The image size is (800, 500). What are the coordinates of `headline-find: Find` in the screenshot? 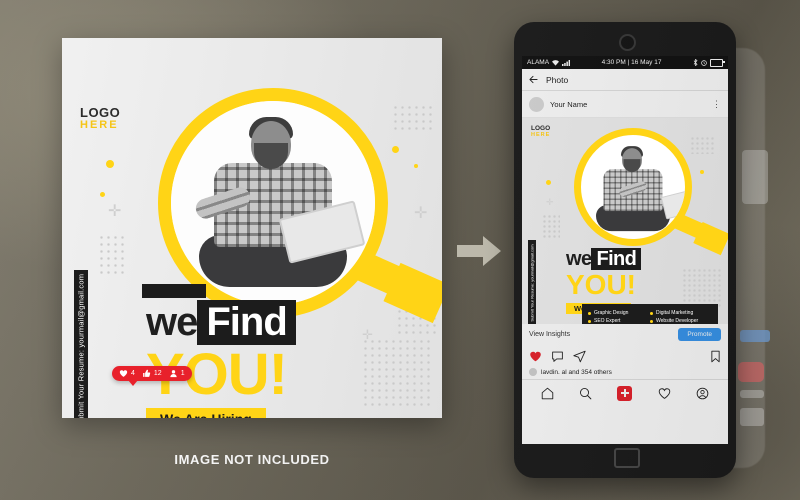 It's located at (246, 322).